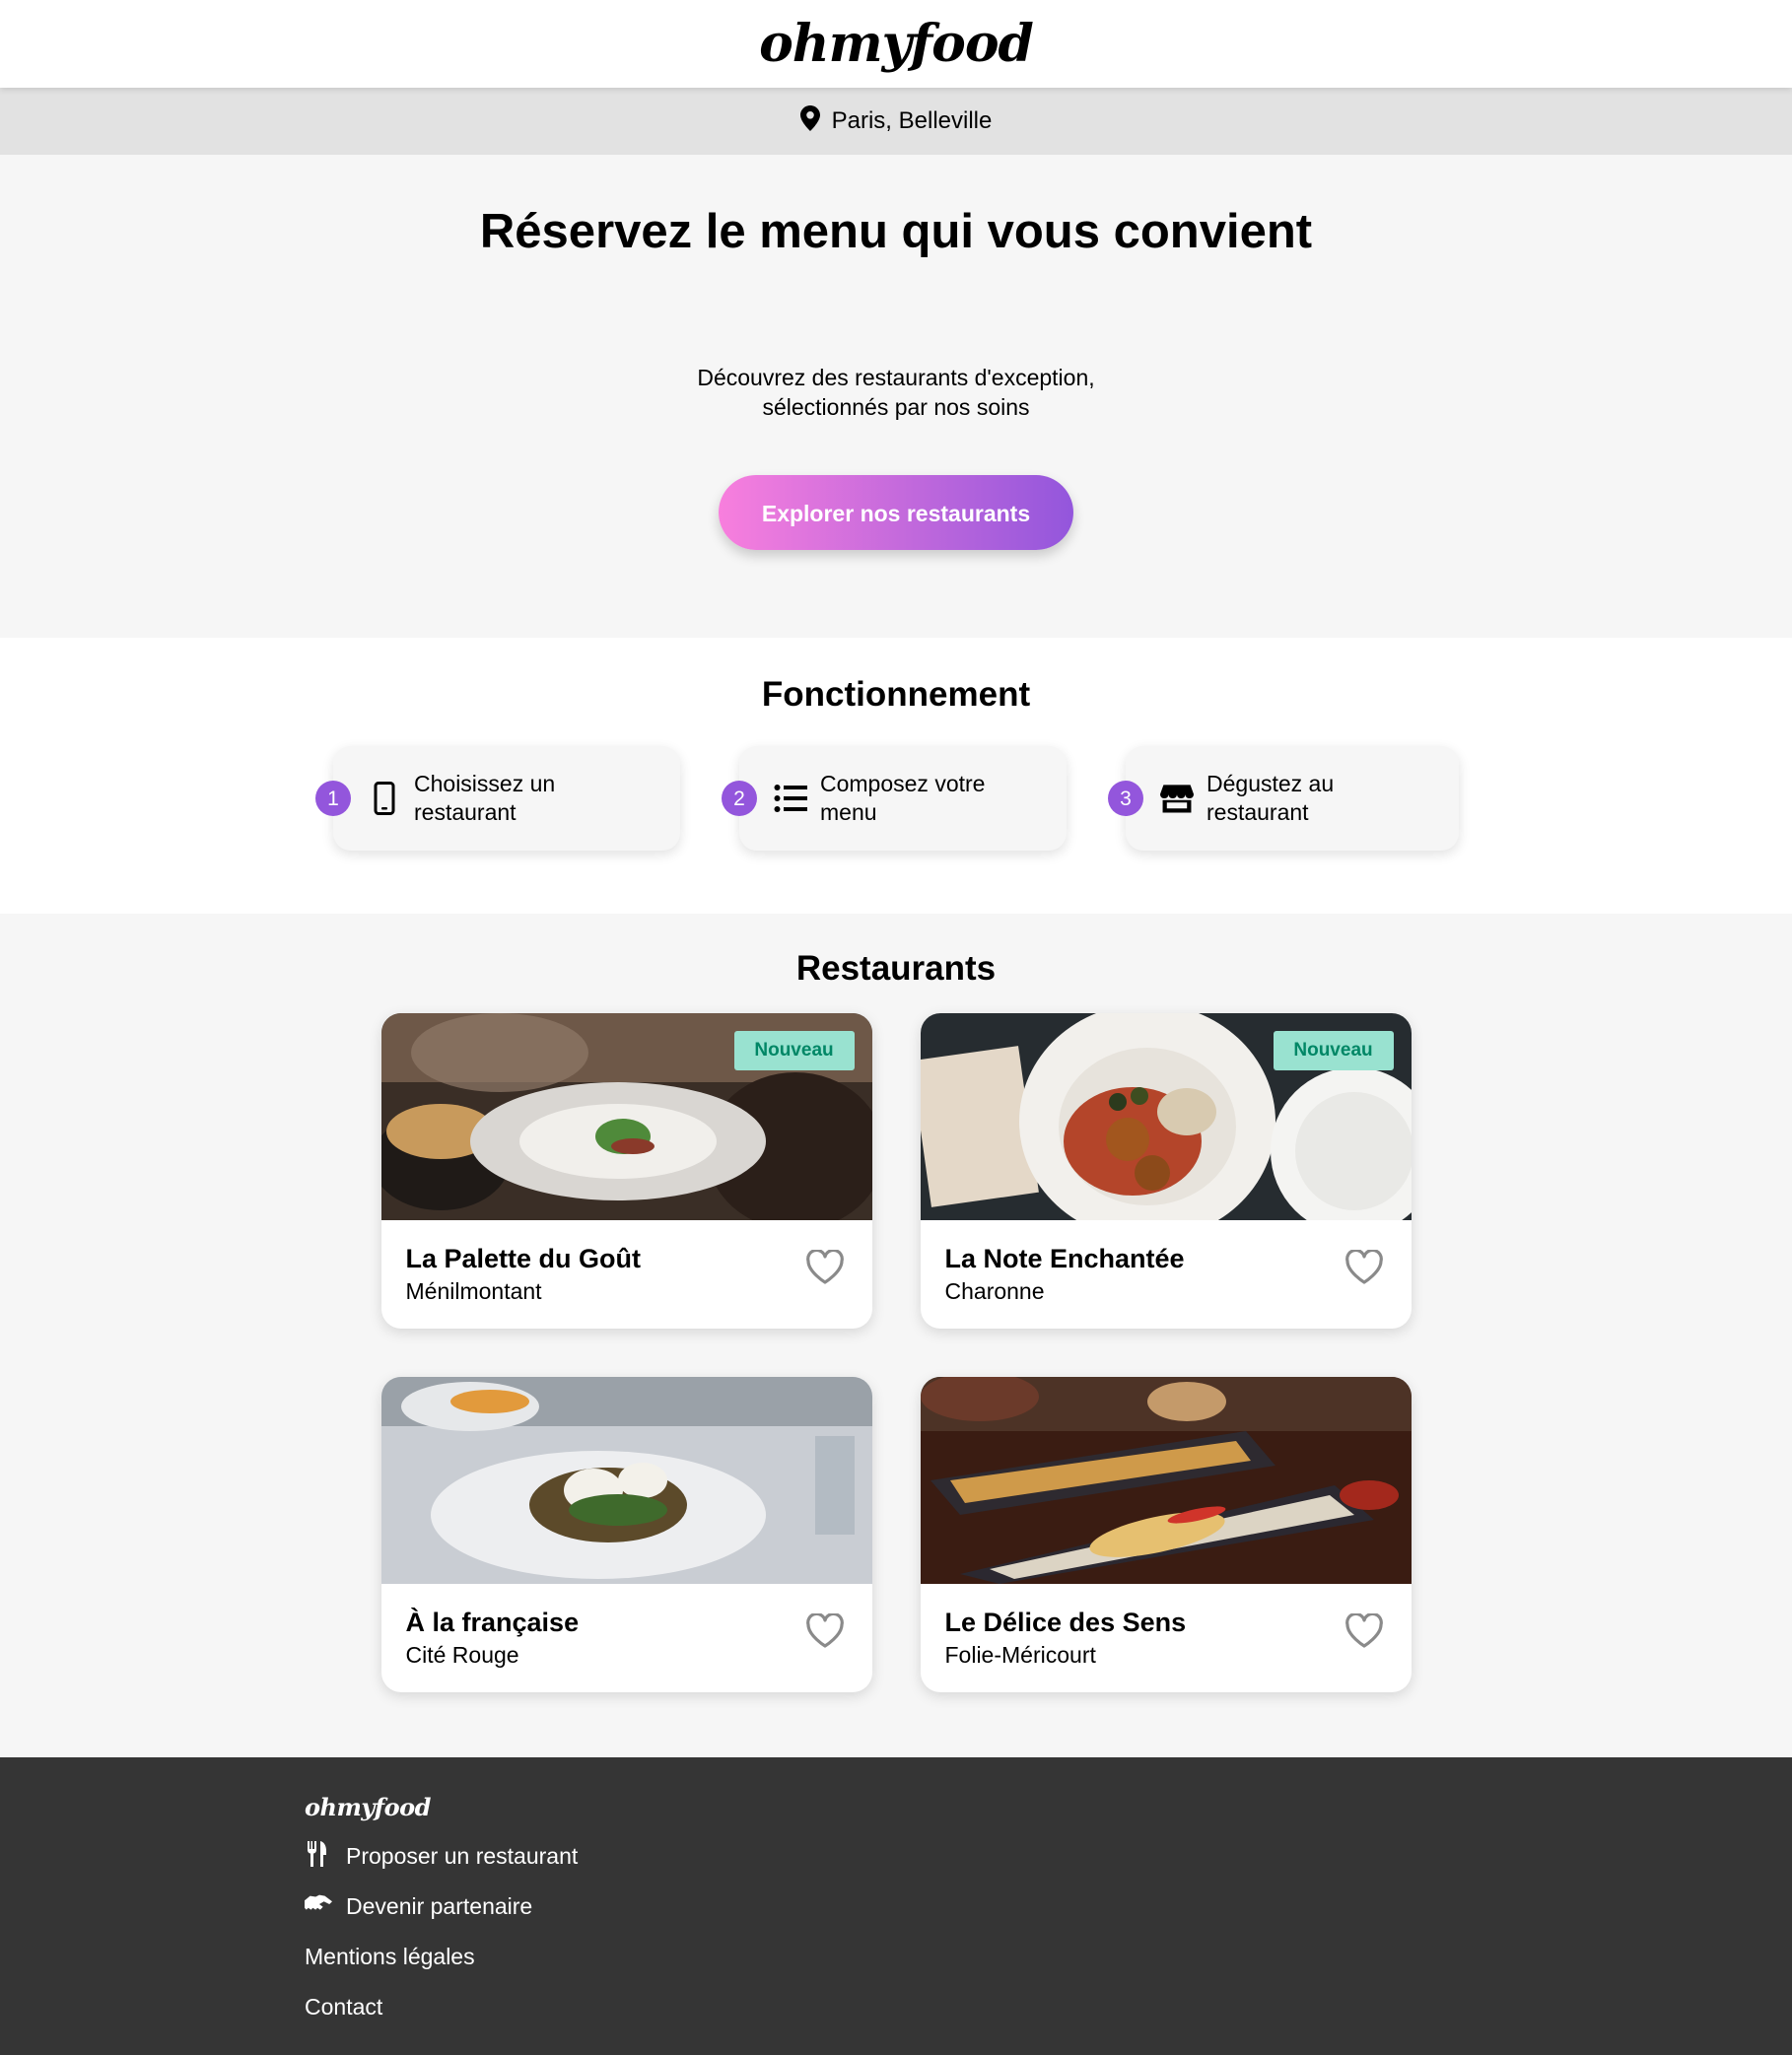 The width and height of the screenshot is (1792, 2055). I want to click on step-label-line-1: Dégustez au, so click(1270, 783).